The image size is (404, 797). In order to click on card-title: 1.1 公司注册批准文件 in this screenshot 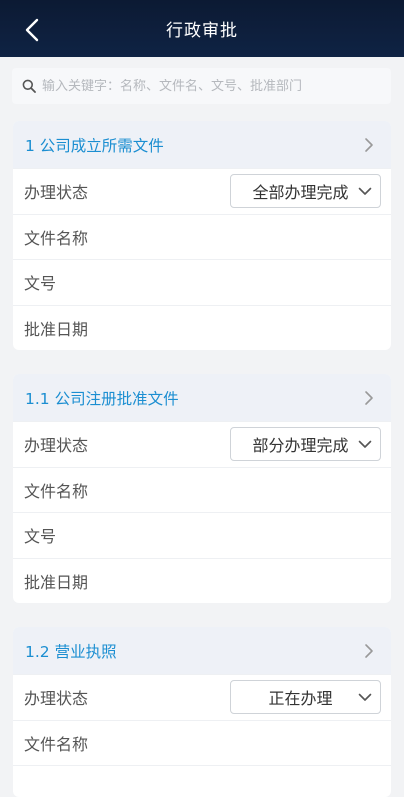, I will do `click(102, 398)`.